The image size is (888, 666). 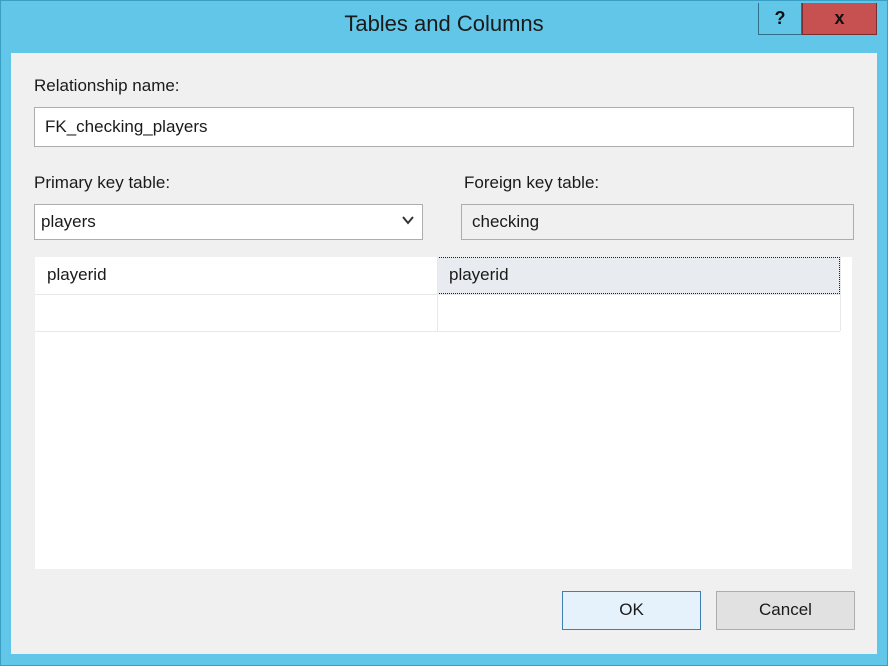 I want to click on title-bar: Tables and Columns ? x, so click(x=444, y=27).